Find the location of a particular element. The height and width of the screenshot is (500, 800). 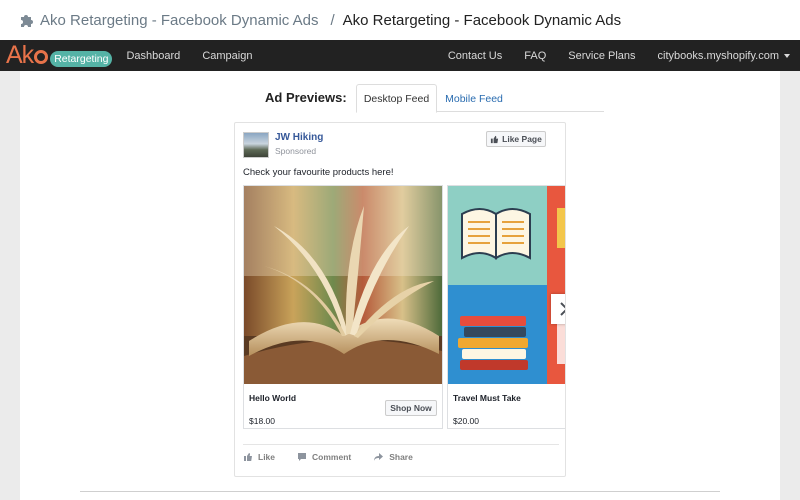

like-page-button: Like Page is located at coordinates (516, 139).